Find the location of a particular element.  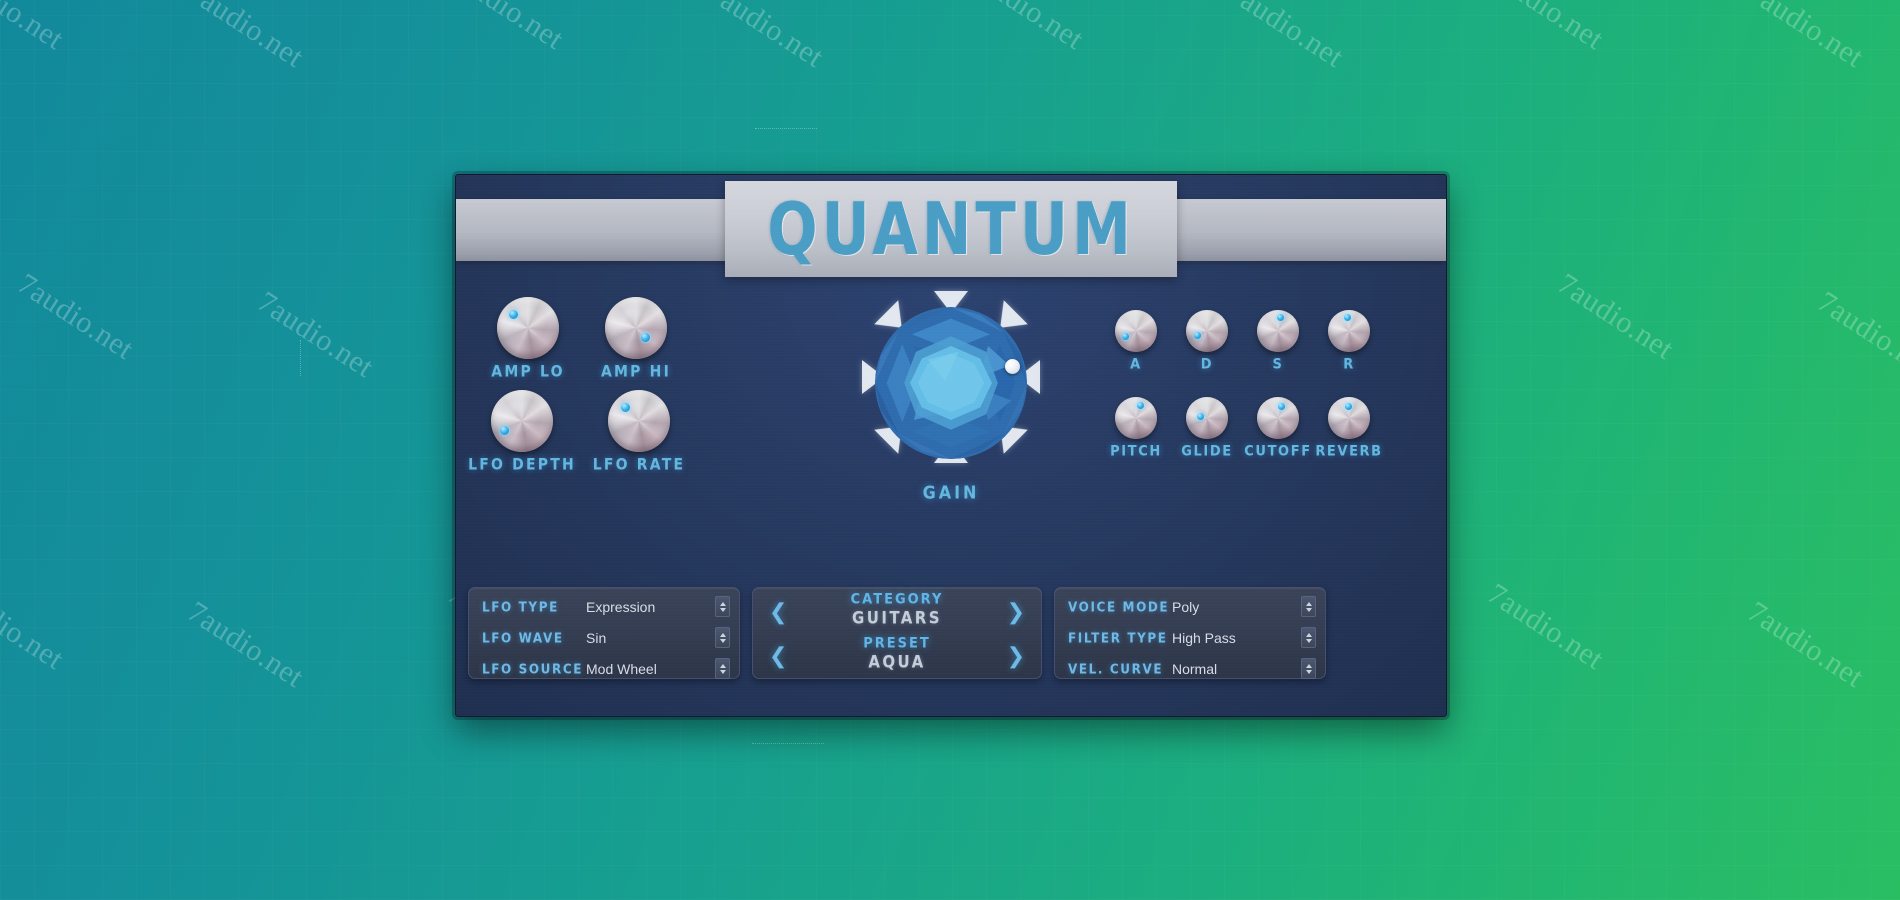

stepper-filter-type is located at coordinates (1308, 637).